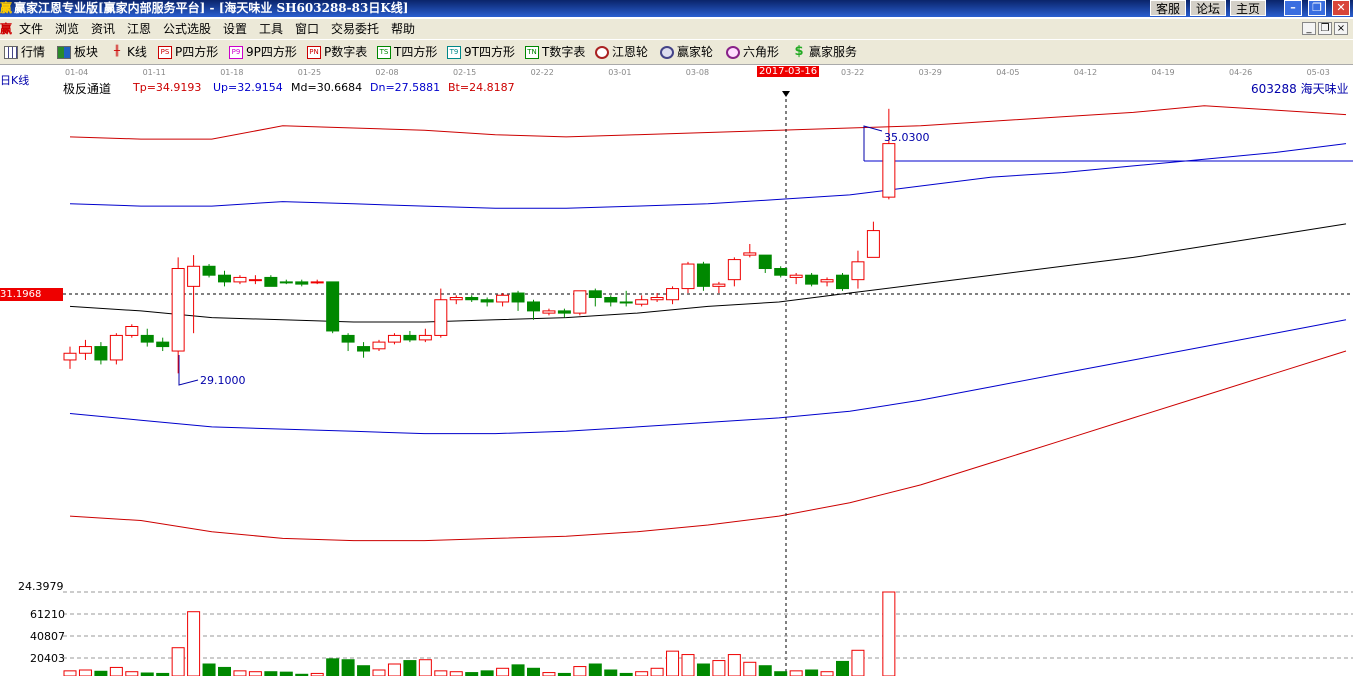  I want to click on TN-icon: TN, so click(532, 52).